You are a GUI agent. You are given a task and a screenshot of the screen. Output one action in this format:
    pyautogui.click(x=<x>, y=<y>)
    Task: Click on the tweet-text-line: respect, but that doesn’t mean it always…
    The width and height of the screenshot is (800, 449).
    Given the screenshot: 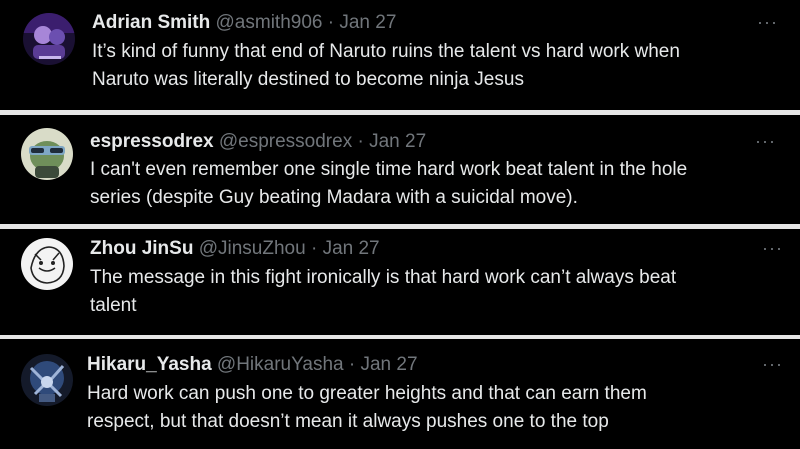 What is the action you would take?
    pyautogui.click(x=348, y=421)
    